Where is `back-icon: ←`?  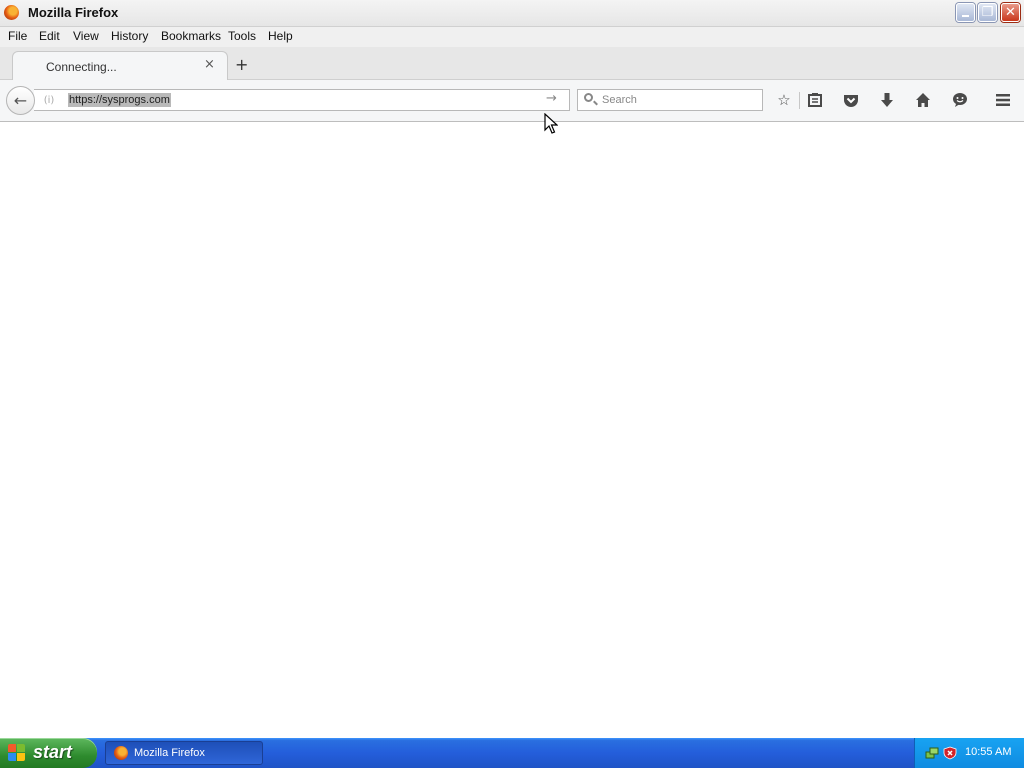 back-icon: ← is located at coordinates (20, 100).